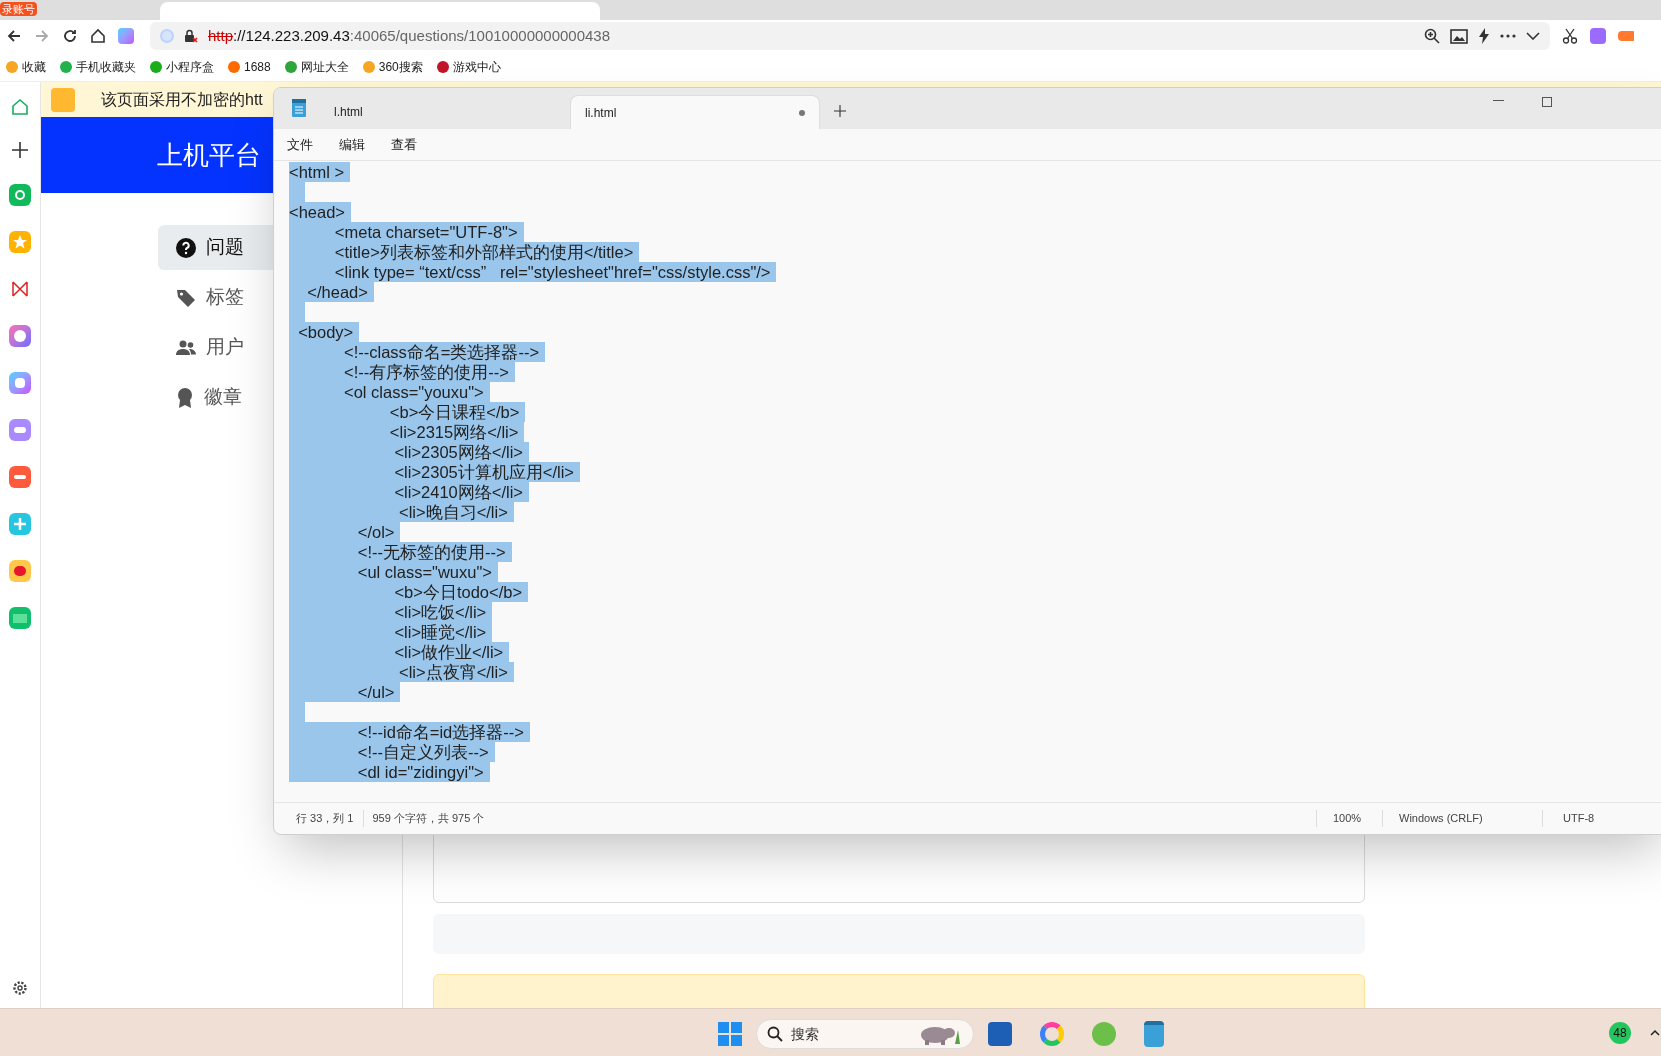 The height and width of the screenshot is (1056, 1661). Describe the element at coordinates (42, 36) in the screenshot. I see `forward-icon` at that location.